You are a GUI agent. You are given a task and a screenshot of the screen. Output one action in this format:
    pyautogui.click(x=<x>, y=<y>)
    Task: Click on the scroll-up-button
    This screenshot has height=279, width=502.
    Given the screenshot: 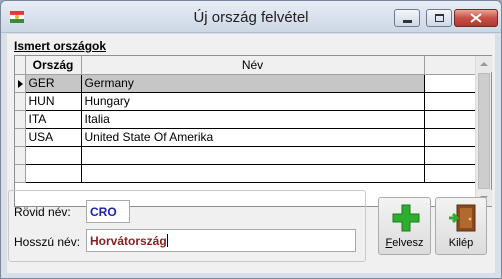 What is the action you would take?
    pyautogui.click(x=484, y=64)
    